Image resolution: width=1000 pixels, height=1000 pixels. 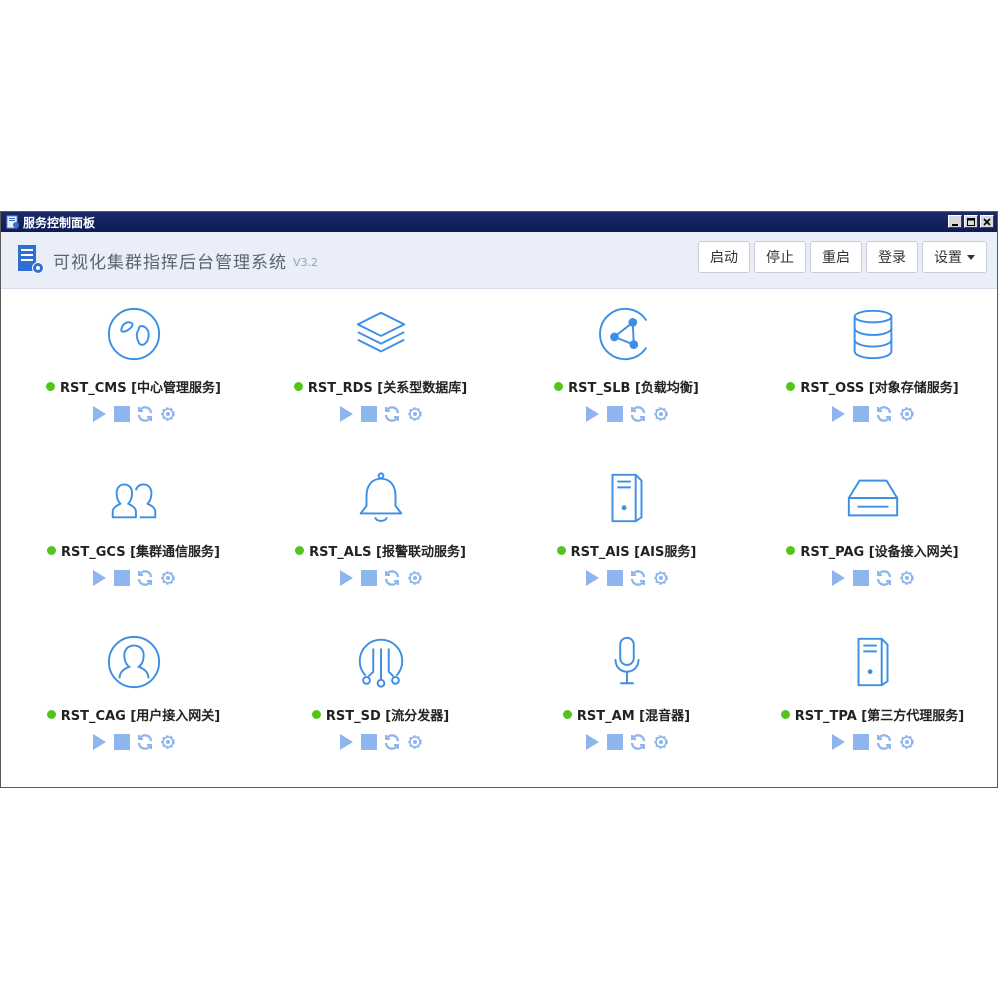 What do you see at coordinates (626, 364) in the screenshot?
I see `service-card-slb: RST_SLB [负载均衡]` at bounding box center [626, 364].